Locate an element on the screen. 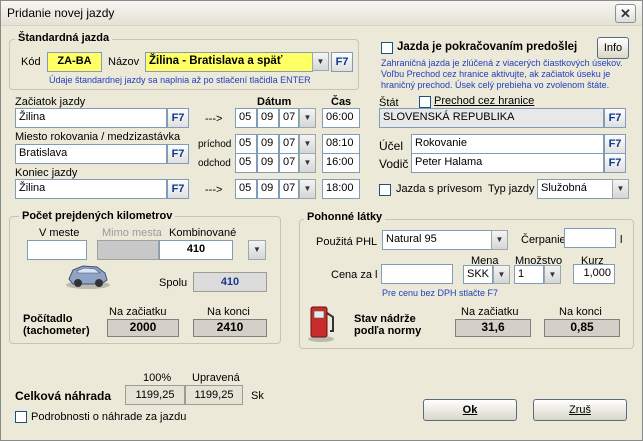 The width and height of the screenshot is (643, 441). total-km-value: 410 is located at coordinates (230, 282).